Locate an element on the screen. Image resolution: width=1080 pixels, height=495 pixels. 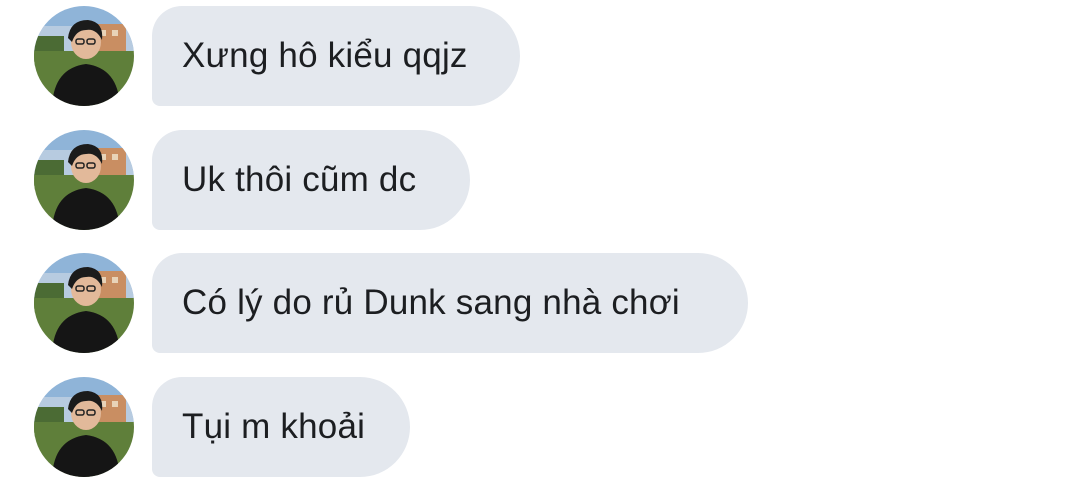
message-bubble: Tụi m khoải is located at coordinates (281, 427).